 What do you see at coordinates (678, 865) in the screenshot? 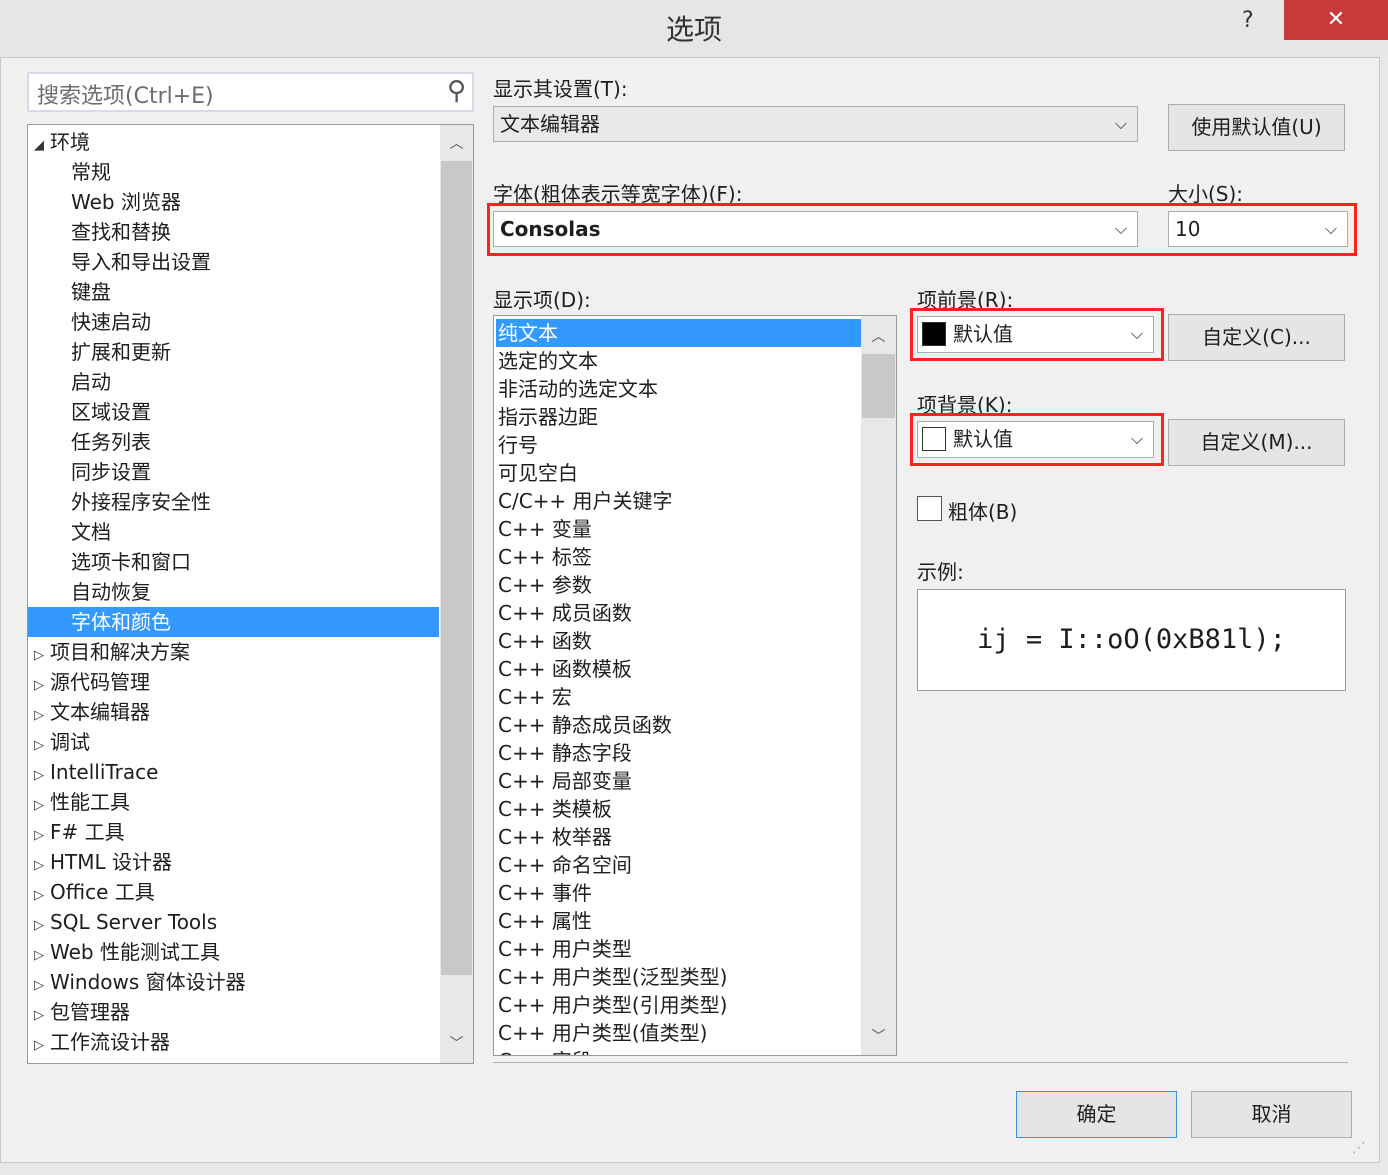
I see `display-item: C++ 命名空间` at bounding box center [678, 865].